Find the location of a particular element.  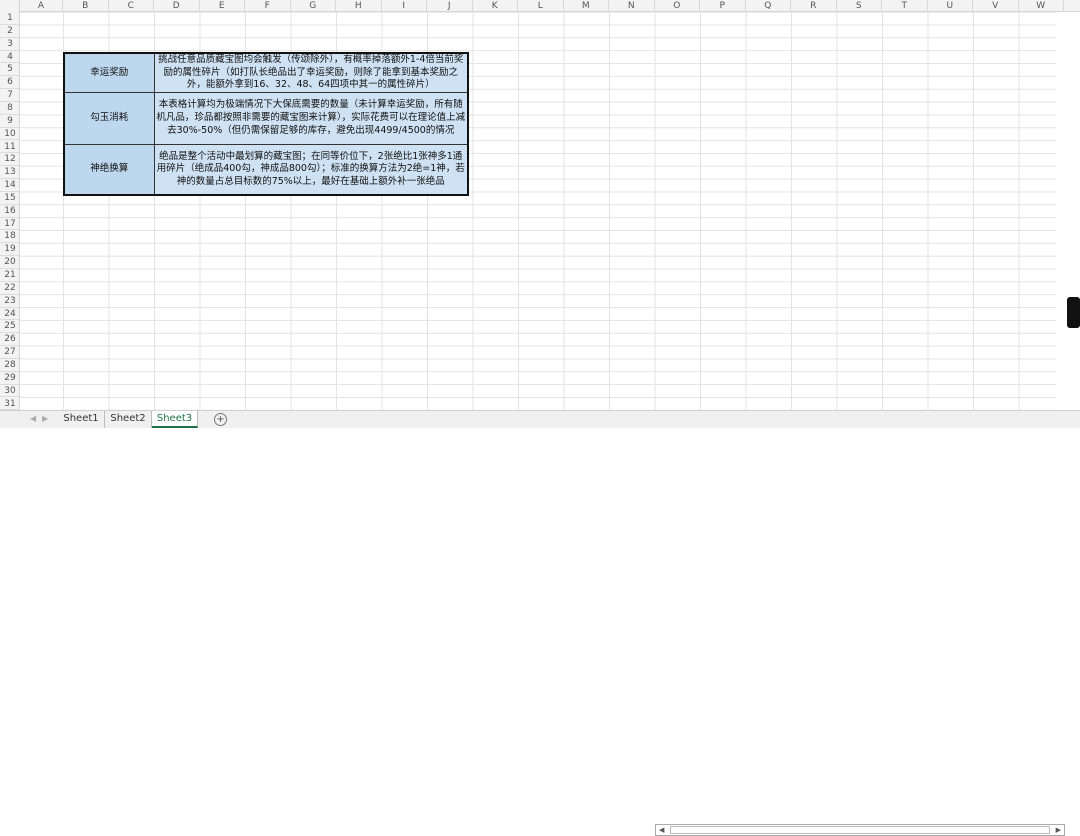

column-header-S: S is located at coordinates (859, 6).